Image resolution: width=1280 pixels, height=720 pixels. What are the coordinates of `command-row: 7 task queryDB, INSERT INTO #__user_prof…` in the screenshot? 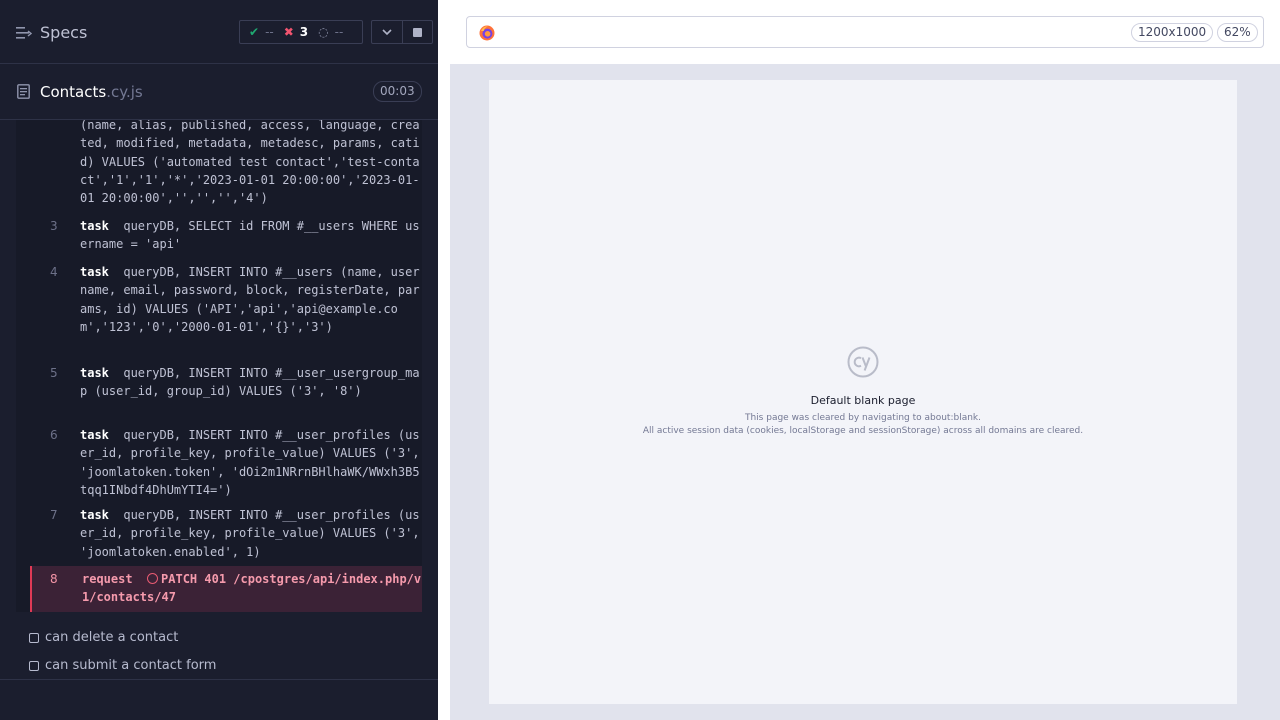 It's located at (226, 534).